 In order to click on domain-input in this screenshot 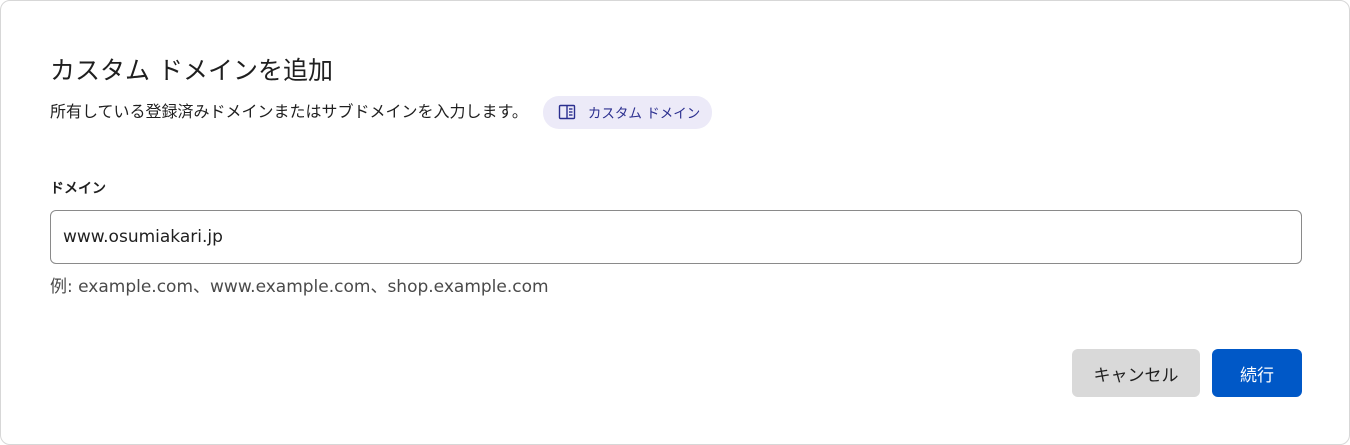, I will do `click(676, 237)`.